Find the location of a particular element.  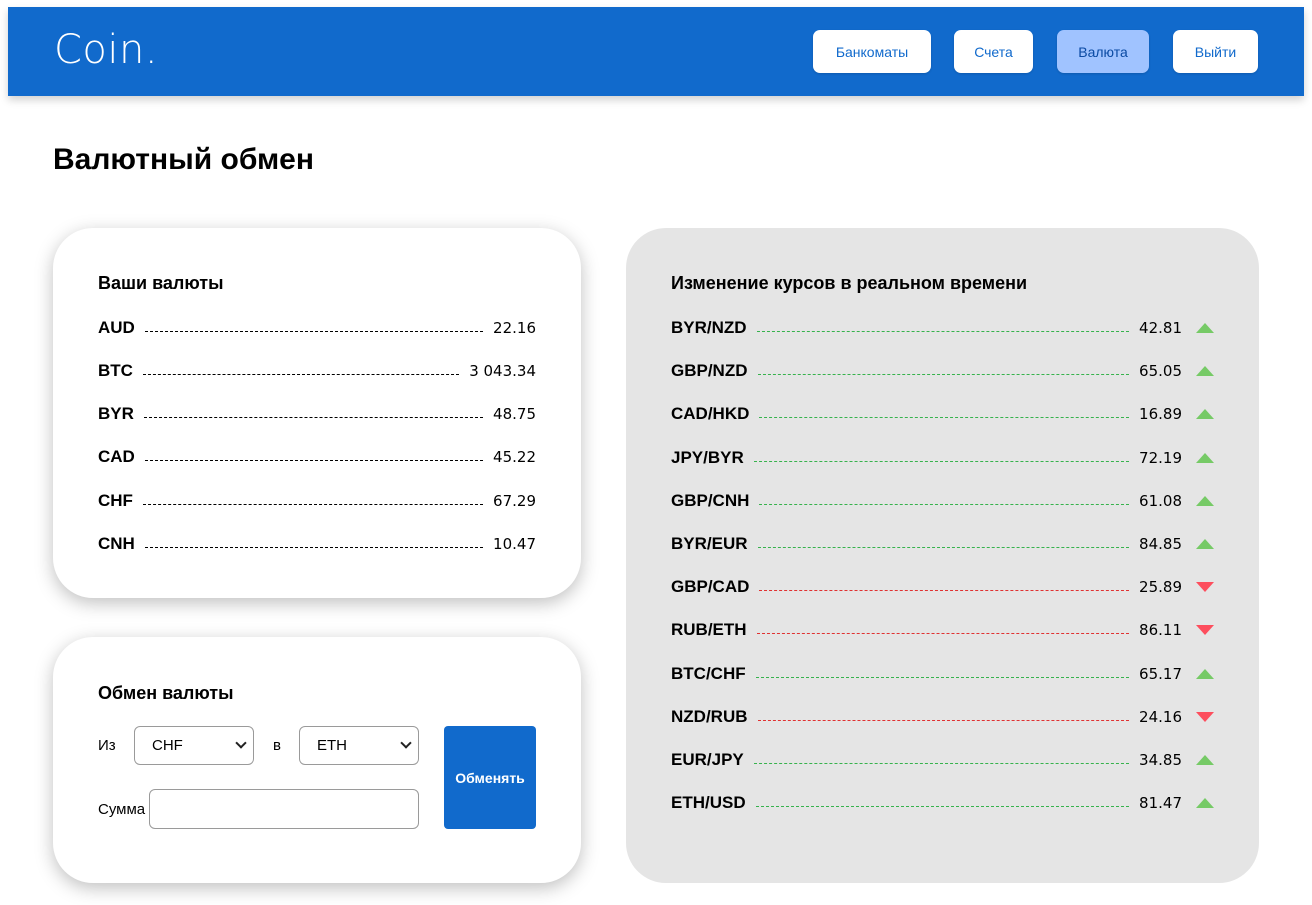

rate-pair: RUB/ETH is located at coordinates (709, 630).